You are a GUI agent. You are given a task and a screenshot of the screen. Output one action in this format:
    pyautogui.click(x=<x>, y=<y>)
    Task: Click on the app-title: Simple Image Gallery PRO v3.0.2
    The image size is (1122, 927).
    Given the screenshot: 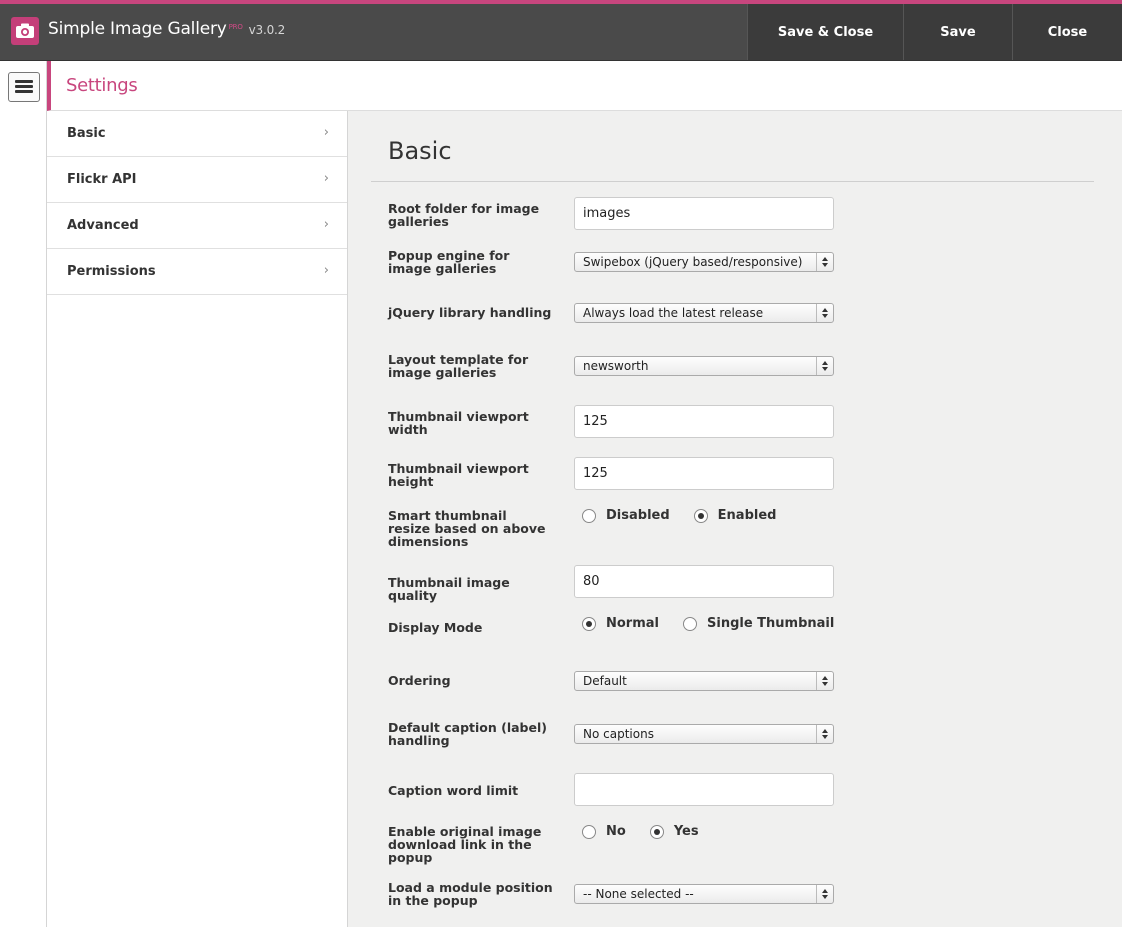 What is the action you would take?
    pyautogui.click(x=166, y=29)
    